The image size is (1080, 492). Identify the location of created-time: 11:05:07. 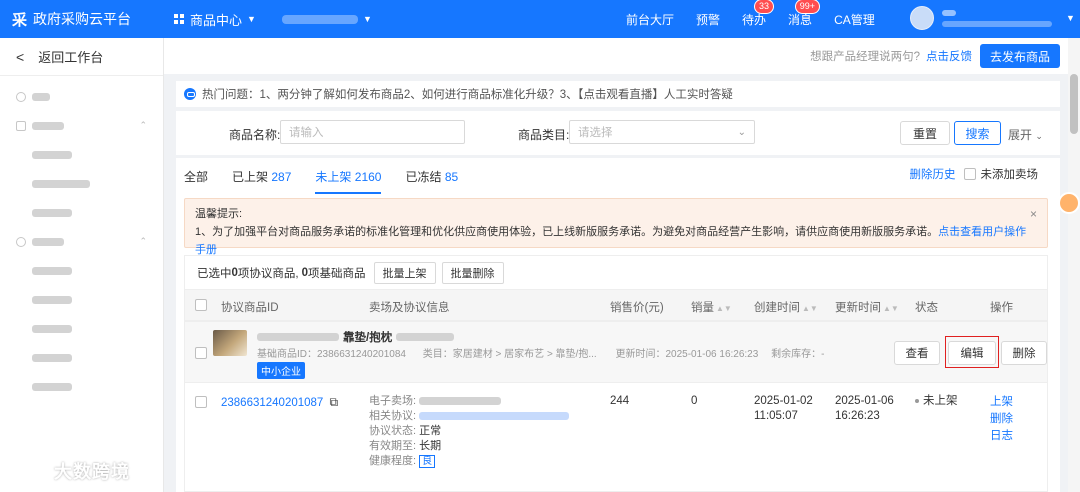
(776, 416).